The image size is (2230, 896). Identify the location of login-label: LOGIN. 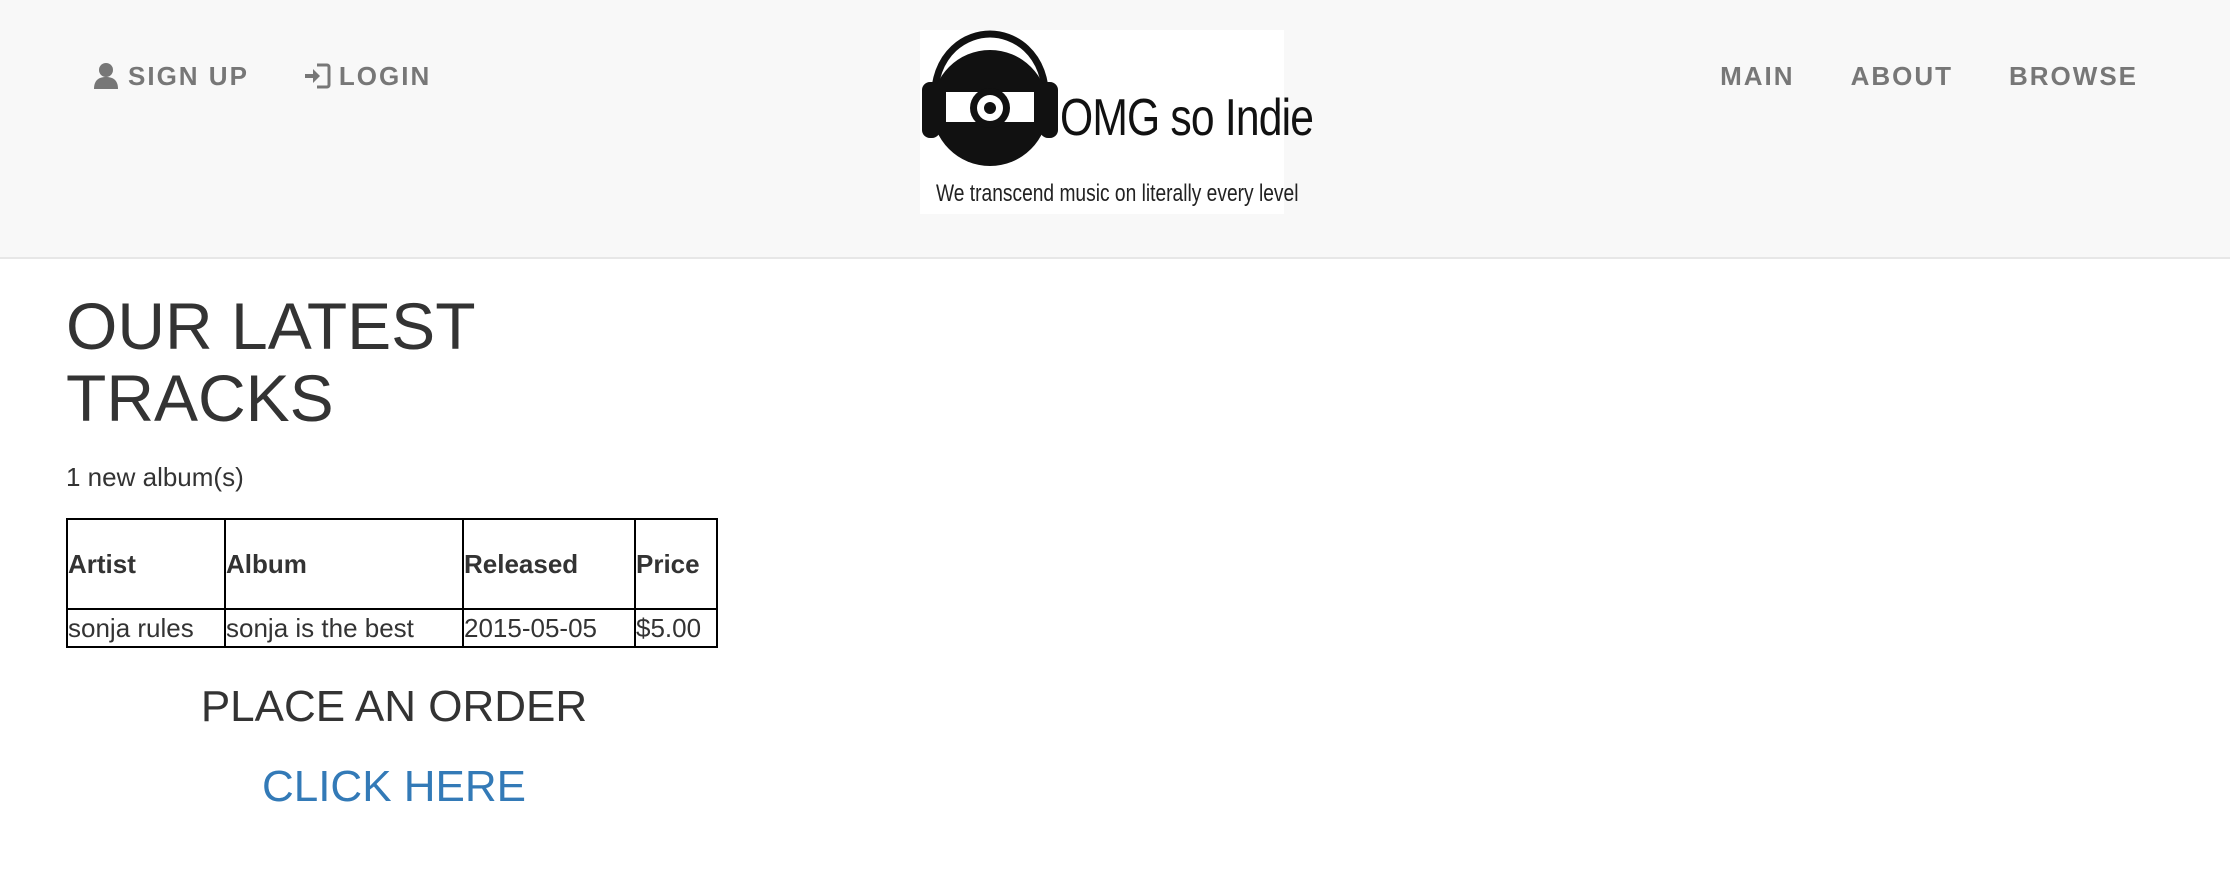
(385, 75).